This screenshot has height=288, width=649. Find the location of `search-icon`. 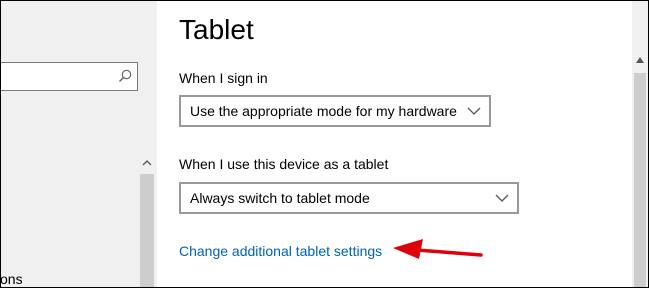

search-icon is located at coordinates (125, 76).